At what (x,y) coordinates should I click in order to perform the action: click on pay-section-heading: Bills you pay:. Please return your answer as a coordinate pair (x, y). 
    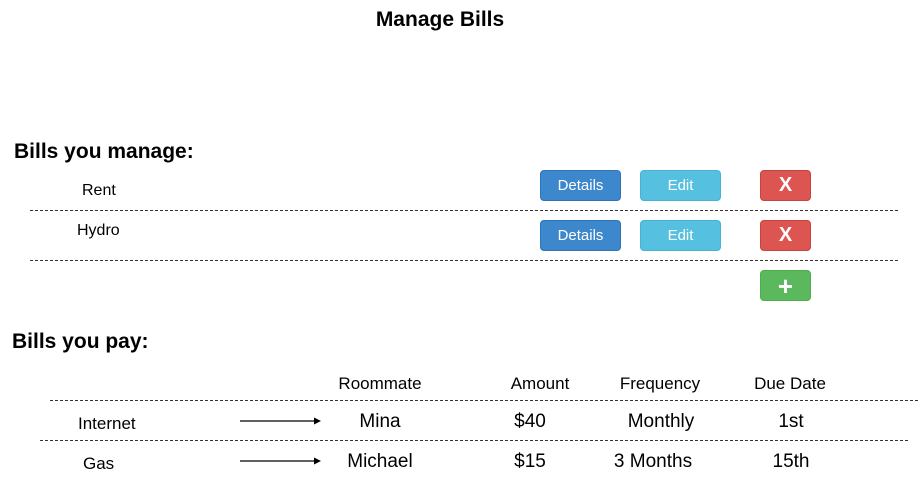
    Looking at the image, I should click on (80, 341).